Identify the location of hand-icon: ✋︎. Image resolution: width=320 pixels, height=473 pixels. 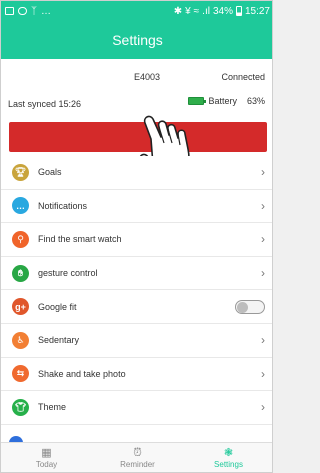
(20, 273).